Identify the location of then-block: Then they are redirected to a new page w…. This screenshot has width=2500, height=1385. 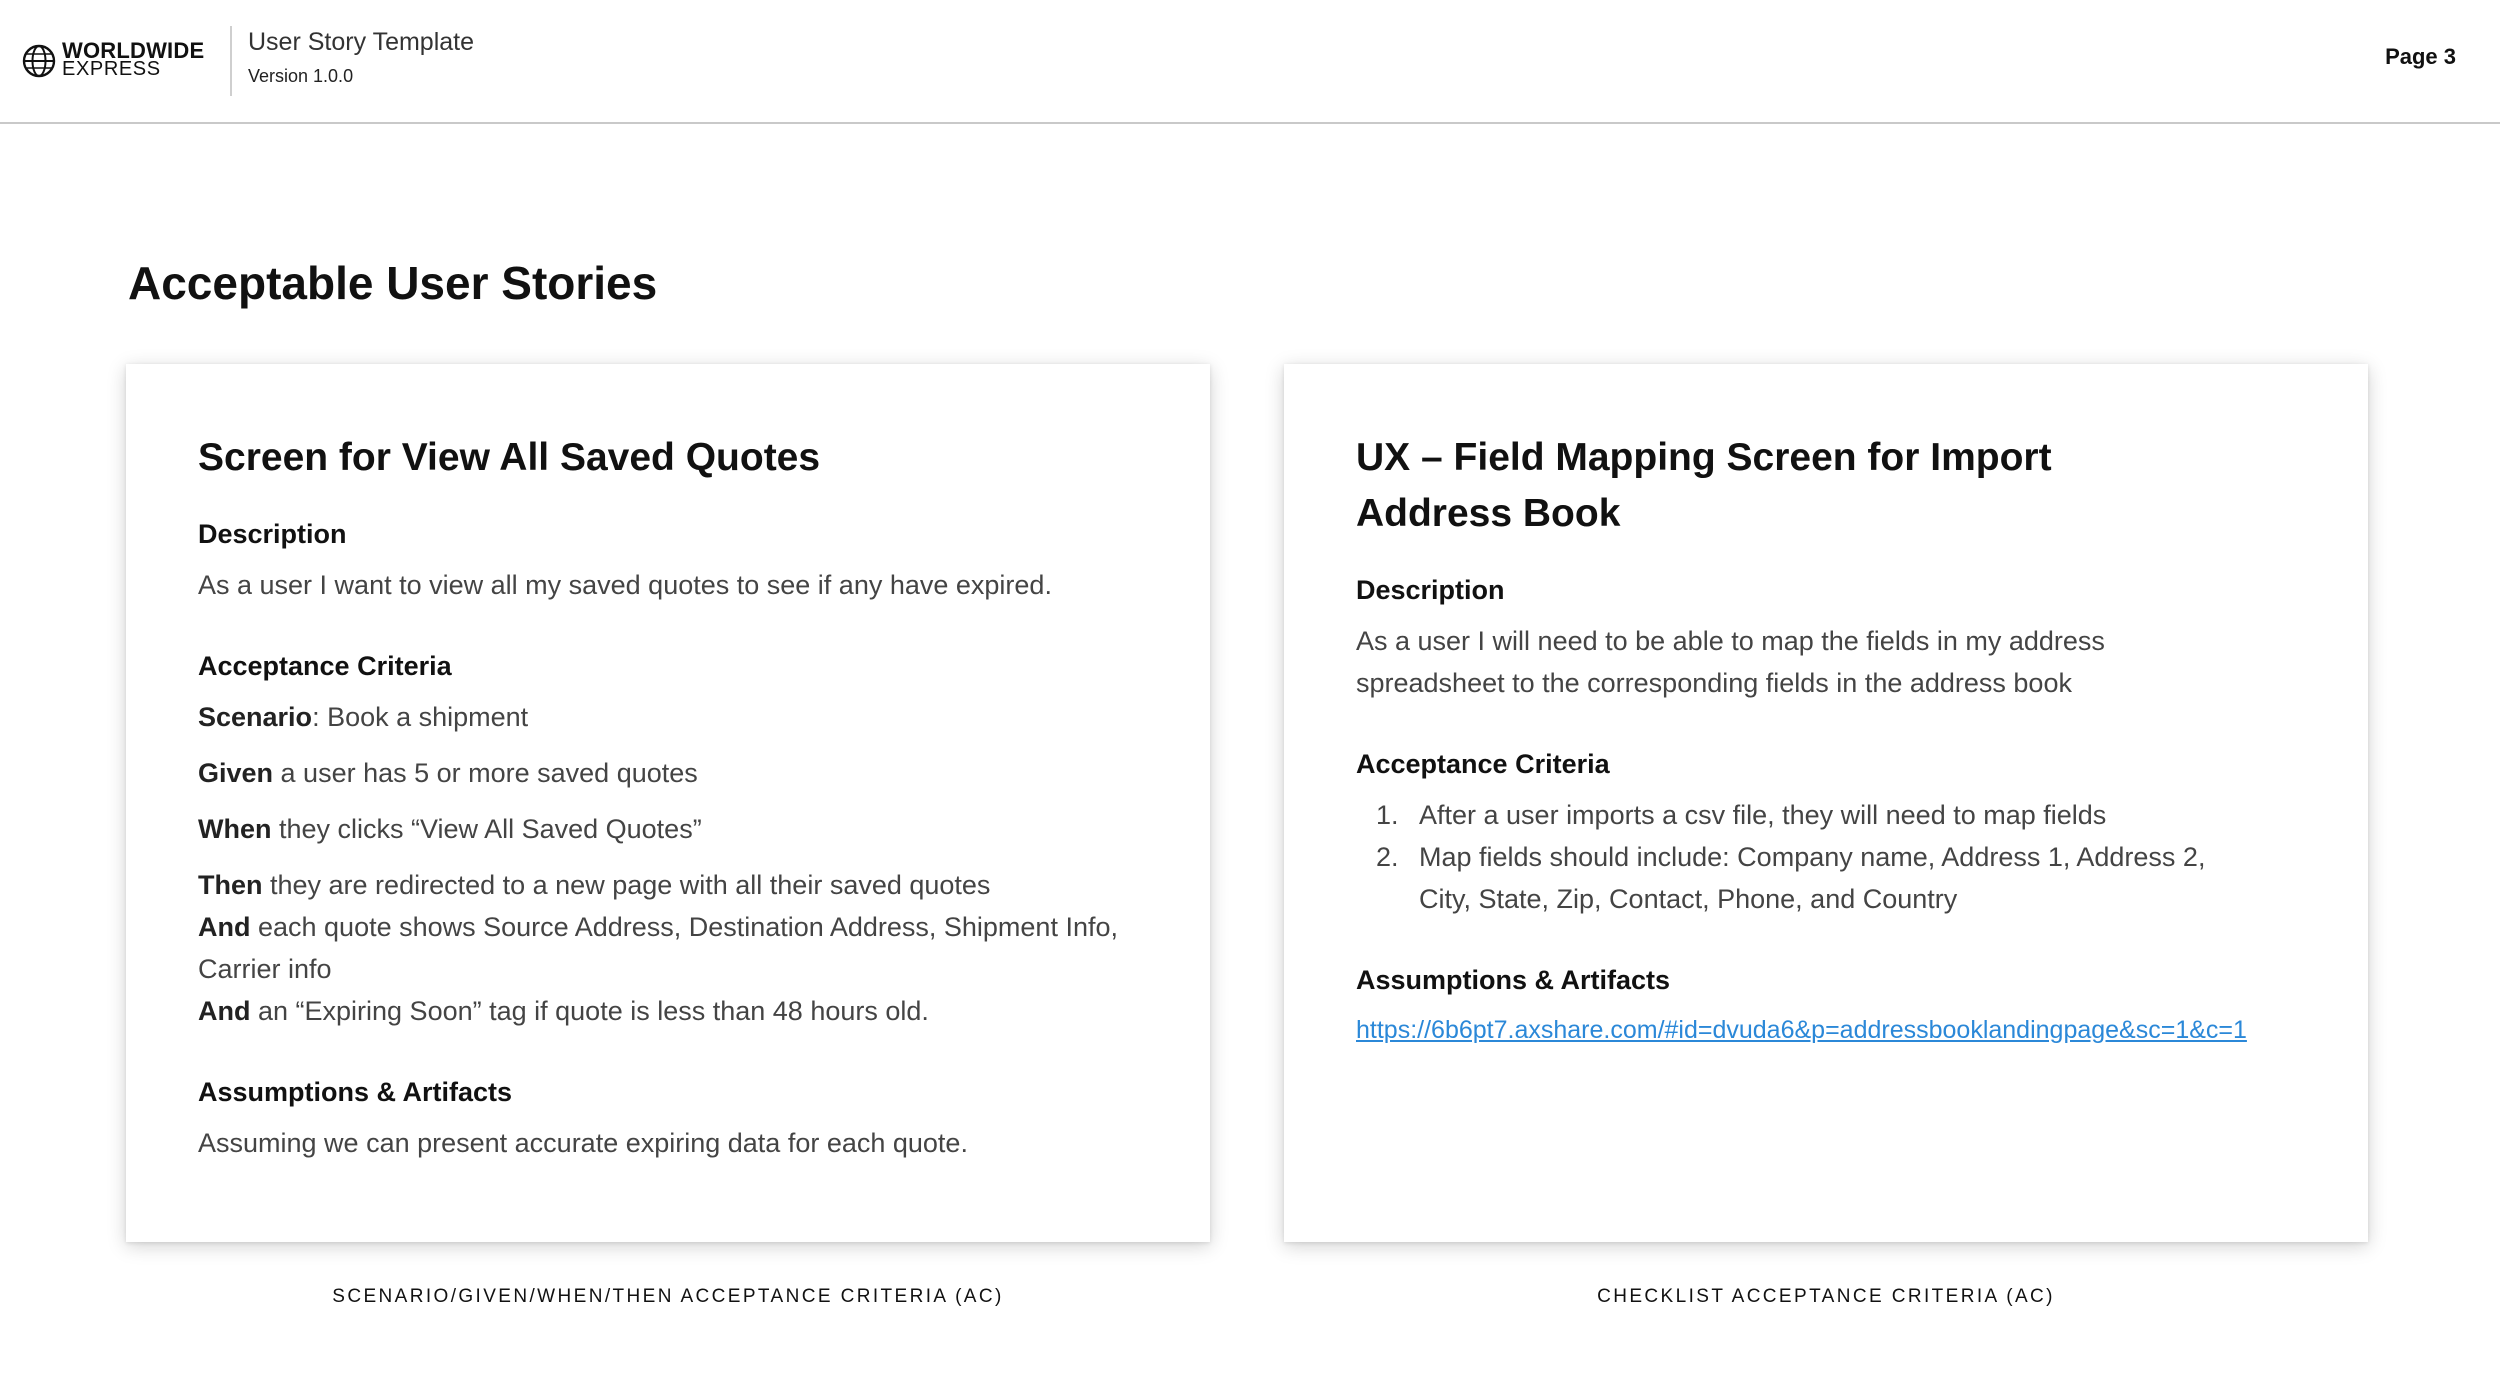
(678, 948).